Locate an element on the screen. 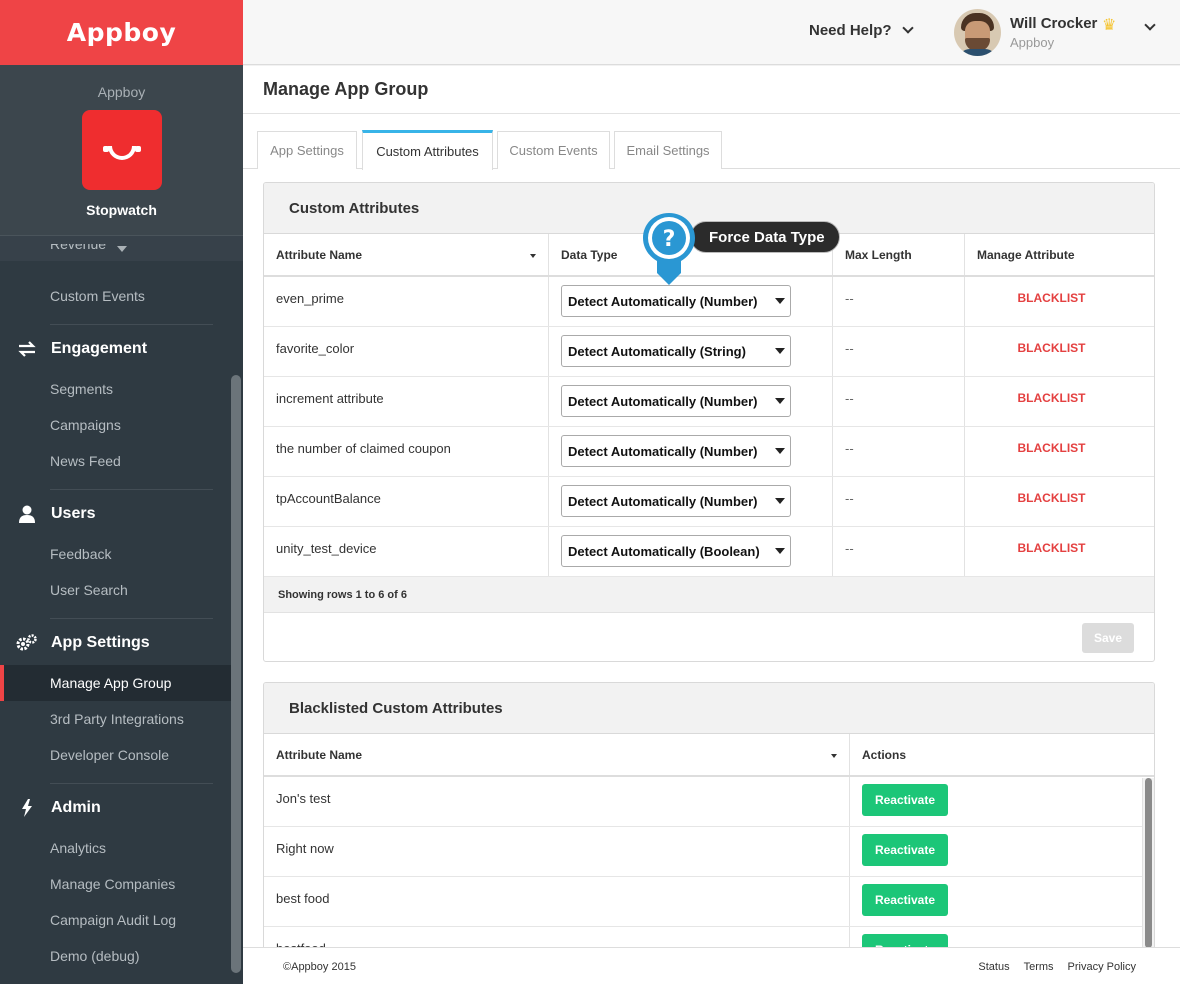 The image size is (1180, 984). sidebar-item-user-search: User Search is located at coordinates (115, 590).